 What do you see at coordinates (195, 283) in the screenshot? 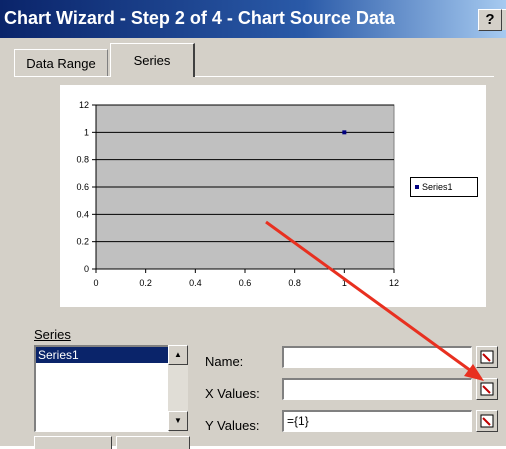
I see `x-tick-label: 0.4` at bounding box center [195, 283].